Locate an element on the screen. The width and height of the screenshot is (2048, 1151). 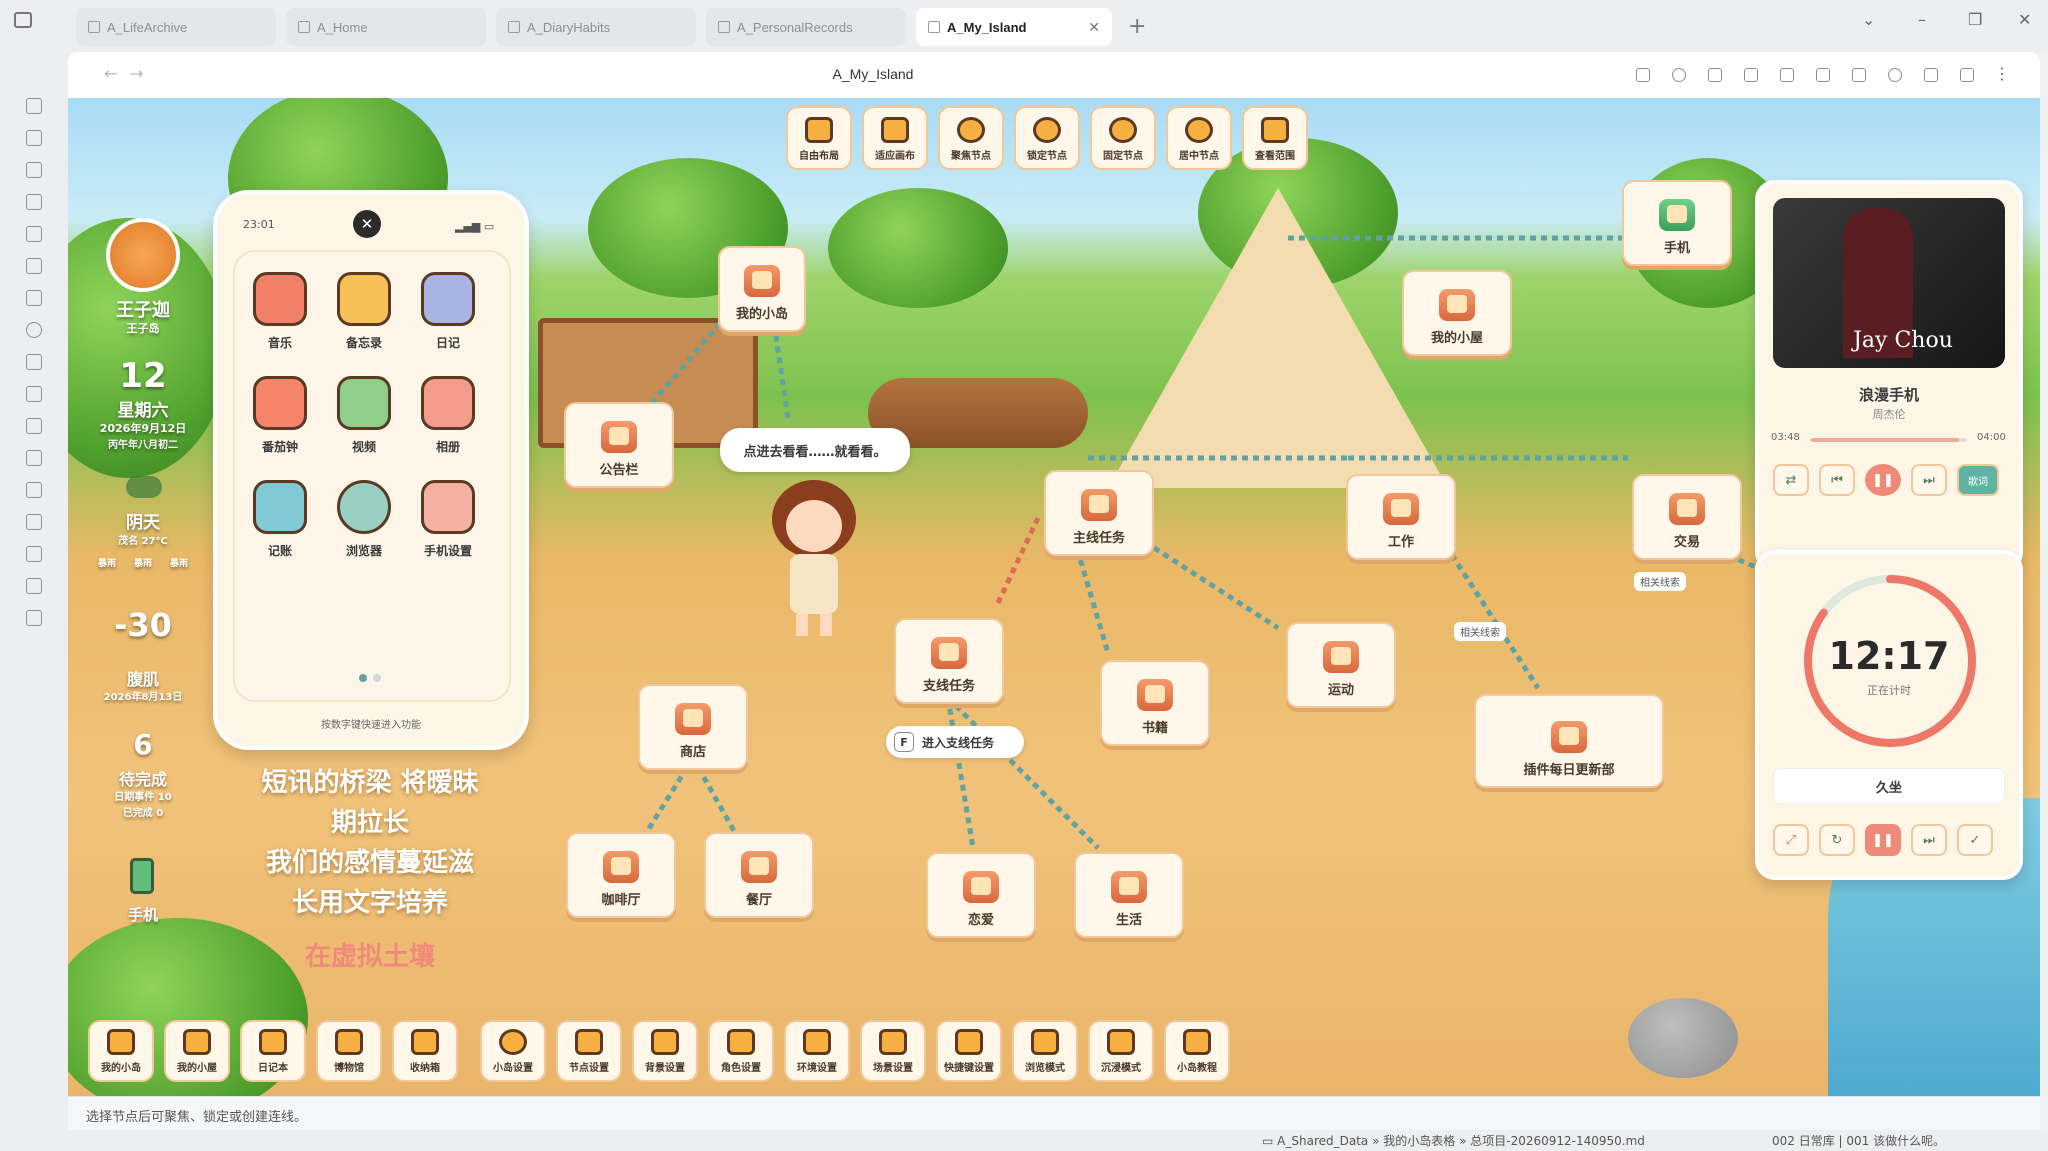
new-tab-button: + is located at coordinates (1137, 26).